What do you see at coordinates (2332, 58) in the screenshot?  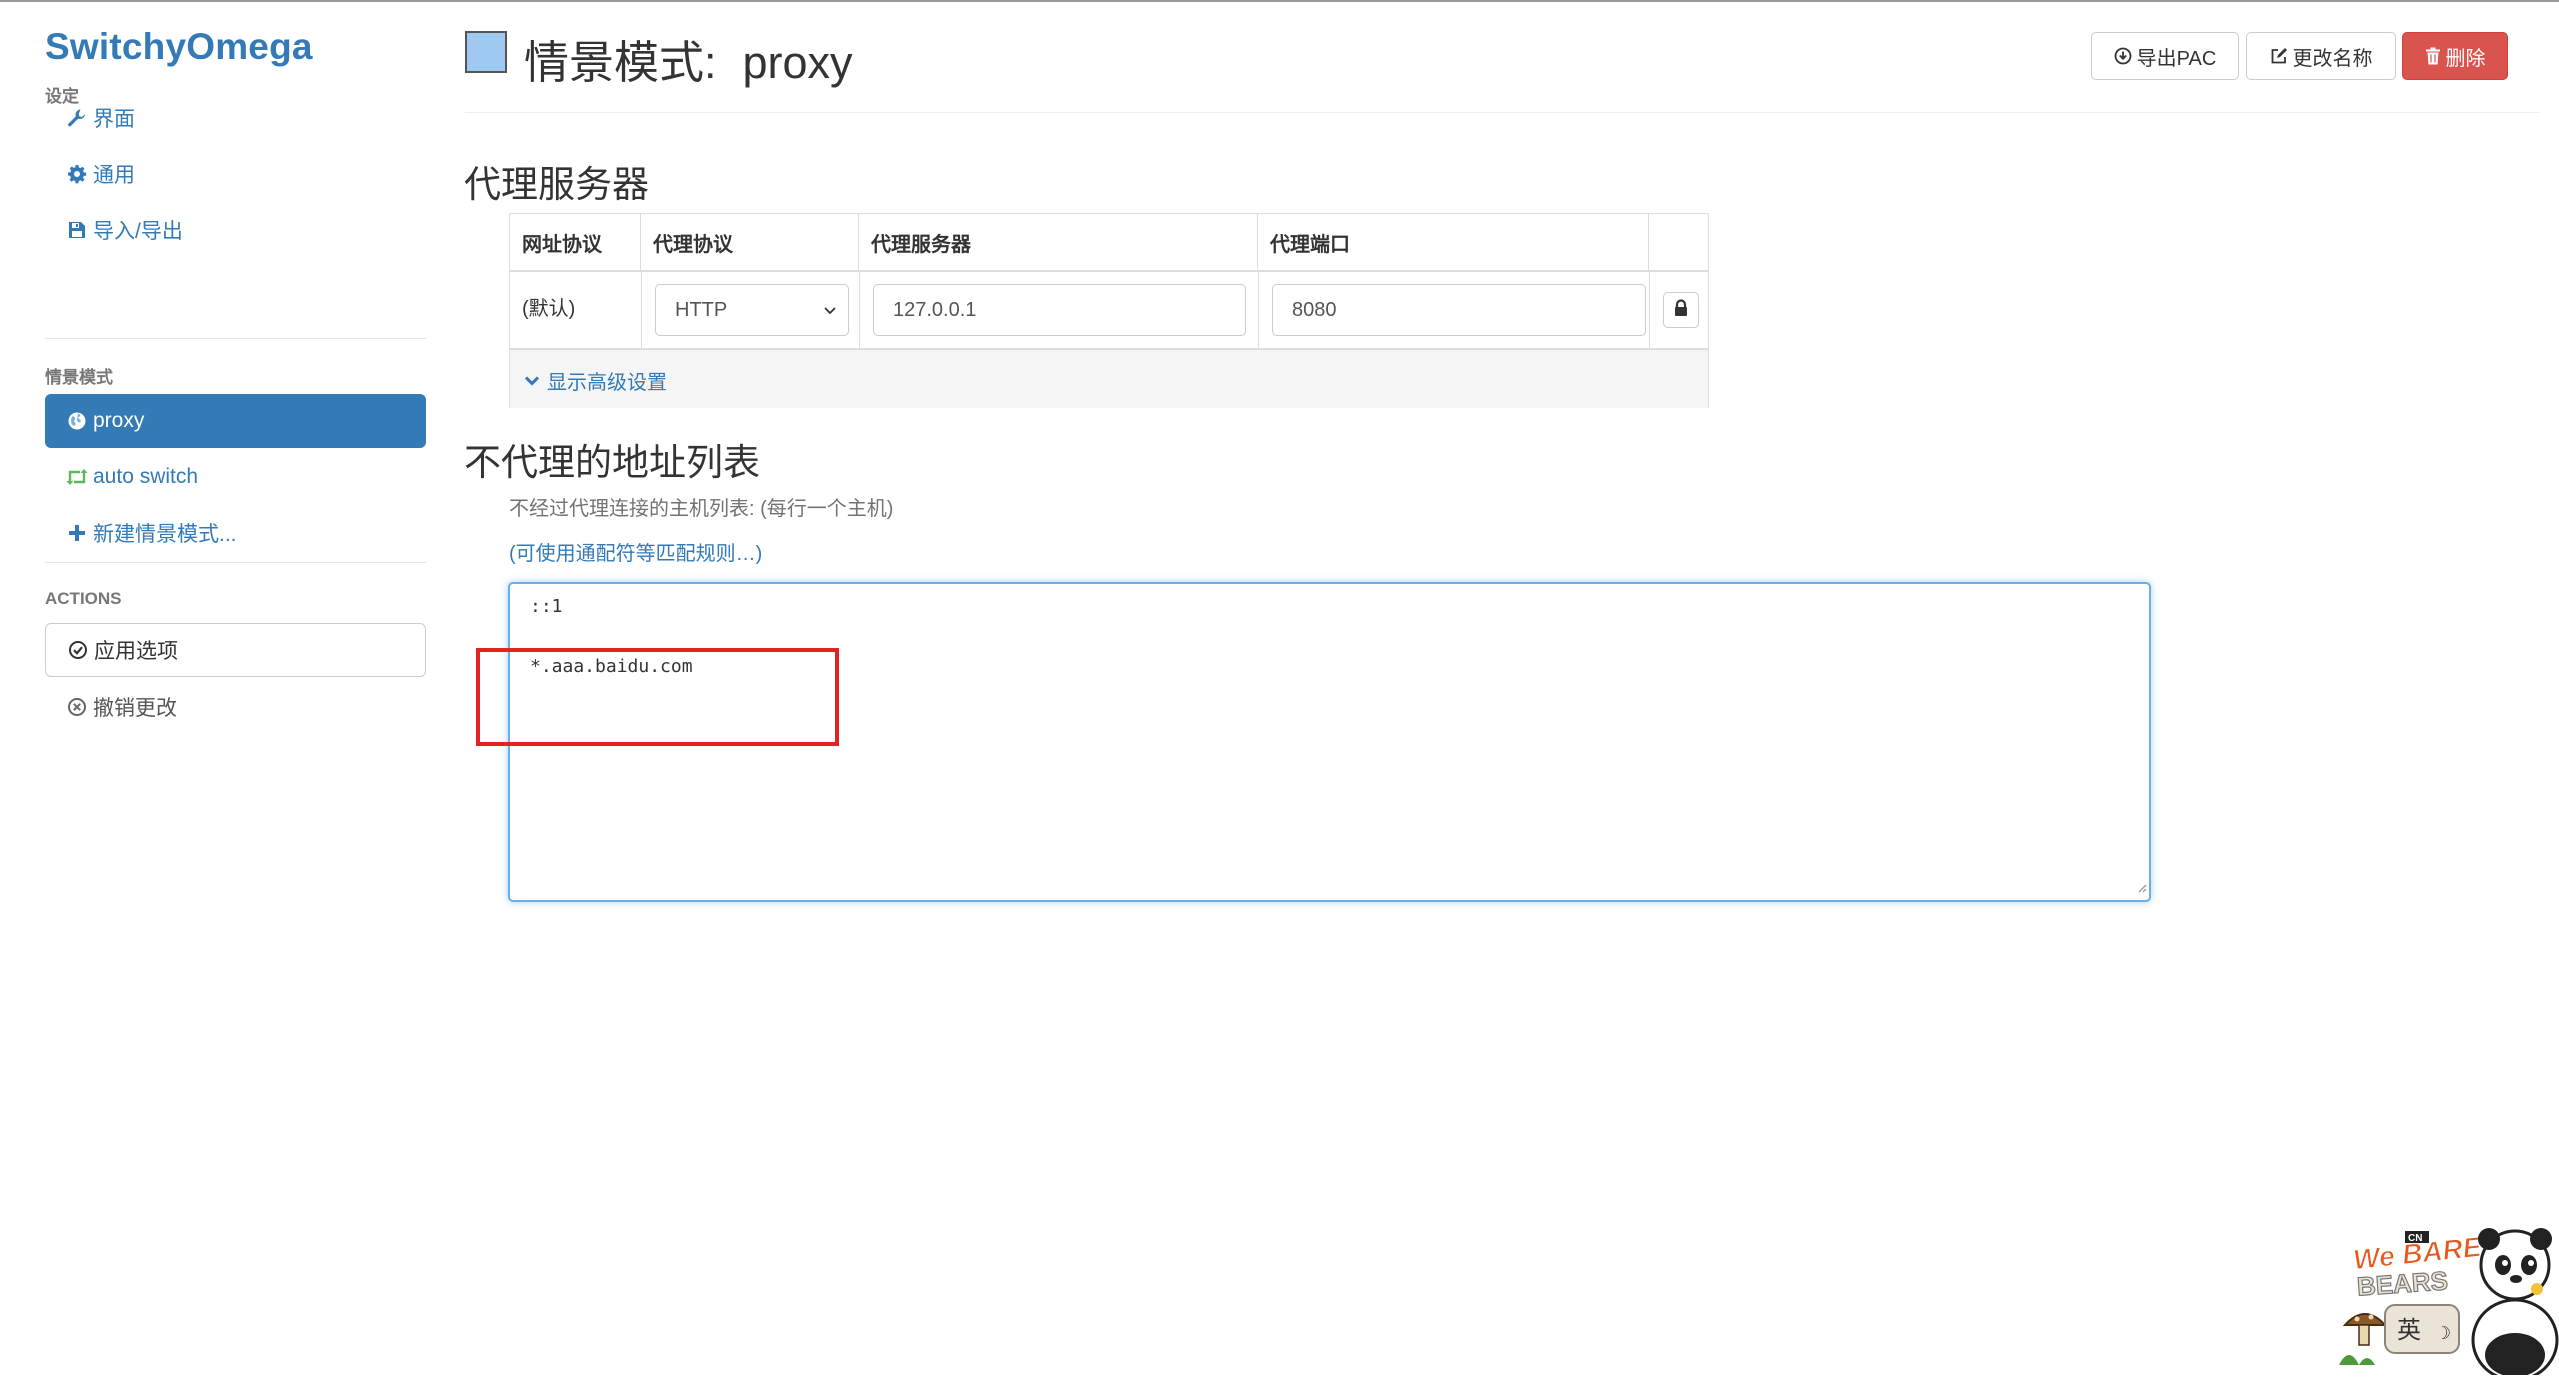 I see `rename-profile-label: 更改名称` at bounding box center [2332, 58].